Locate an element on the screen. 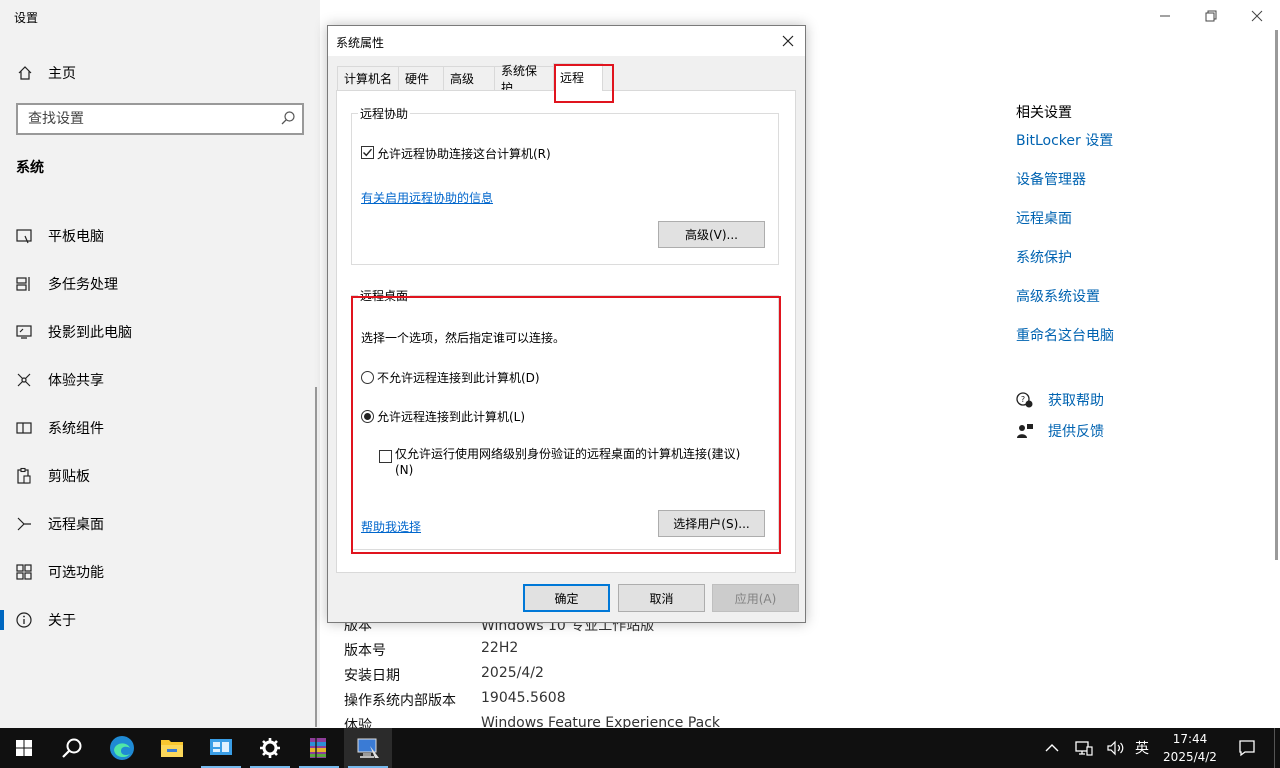 The image size is (1280, 768). speaker-icon is located at coordinates (1115, 748).